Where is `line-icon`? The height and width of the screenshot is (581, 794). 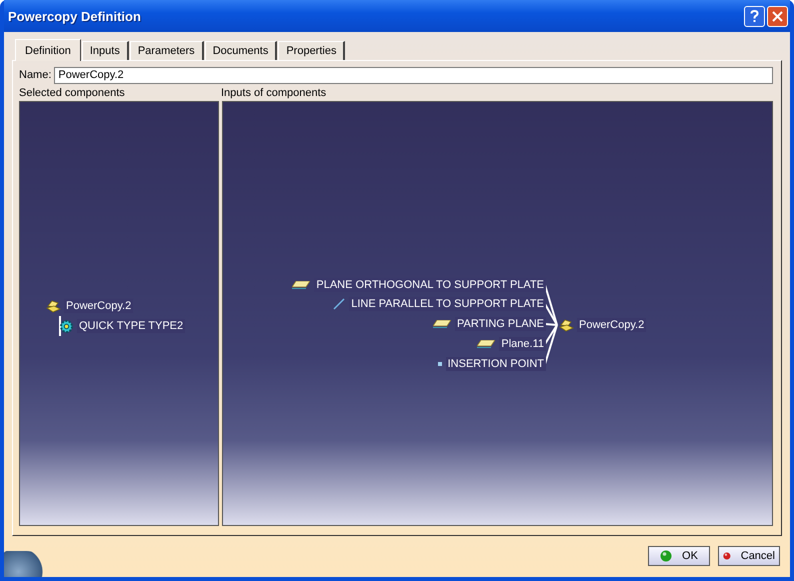 line-icon is located at coordinates (339, 304).